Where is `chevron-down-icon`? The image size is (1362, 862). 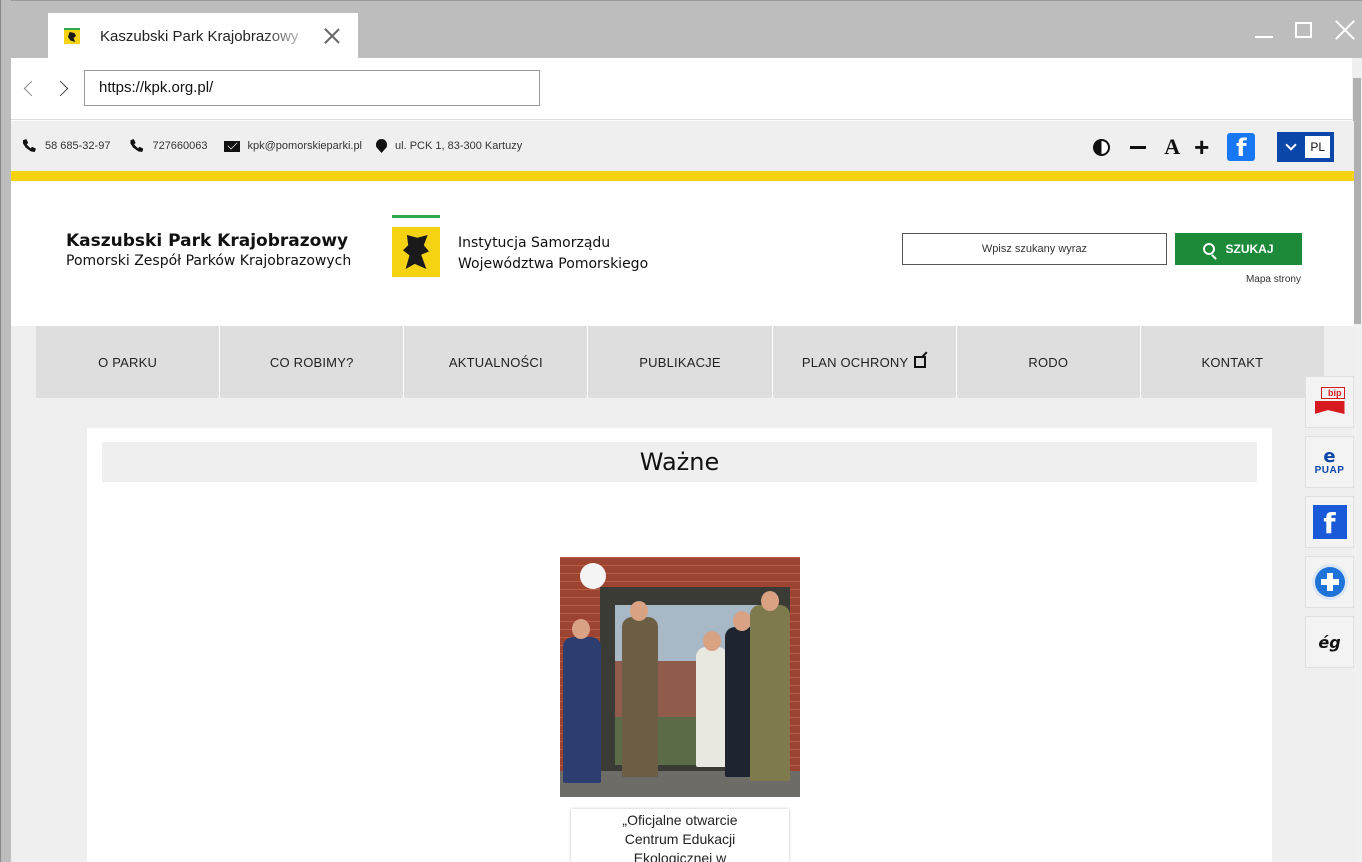 chevron-down-icon is located at coordinates (1291, 145).